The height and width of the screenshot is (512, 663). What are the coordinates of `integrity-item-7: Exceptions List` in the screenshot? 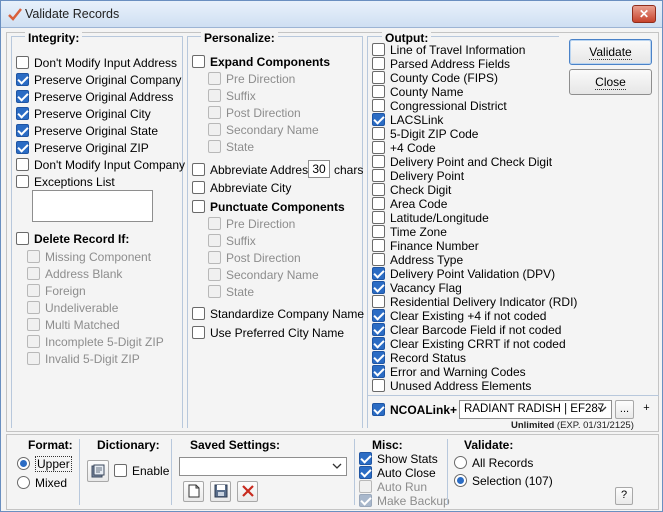 It's located at (65, 181).